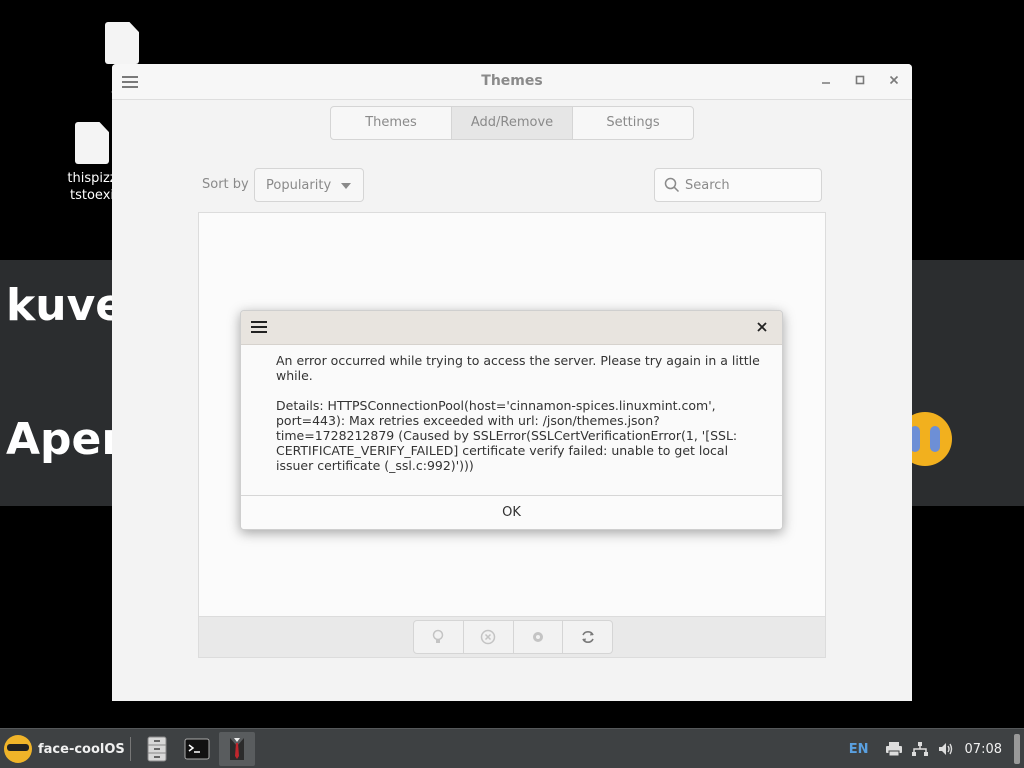  I want to click on terminal-launcher, so click(197, 749).